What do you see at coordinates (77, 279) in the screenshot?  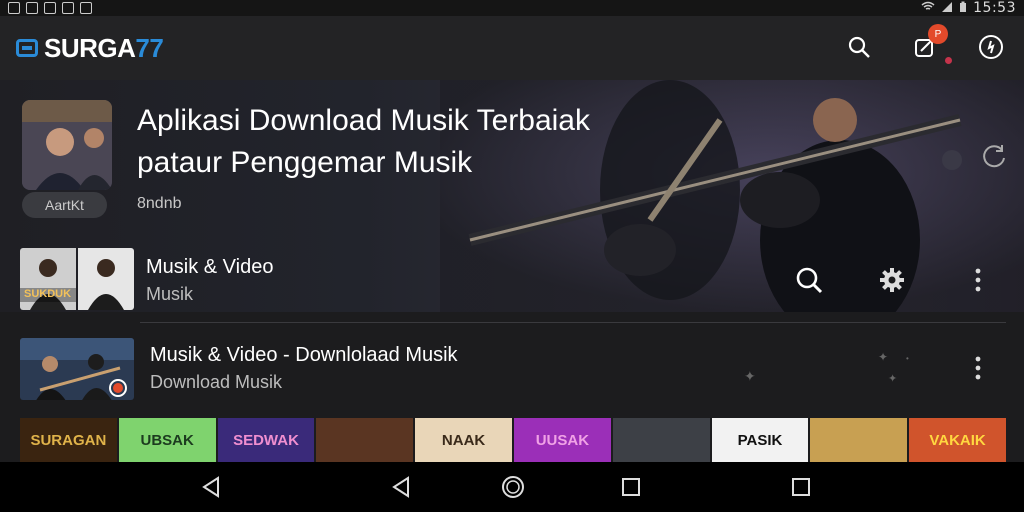 I see `list-item-thumbnail: SUKDUK` at bounding box center [77, 279].